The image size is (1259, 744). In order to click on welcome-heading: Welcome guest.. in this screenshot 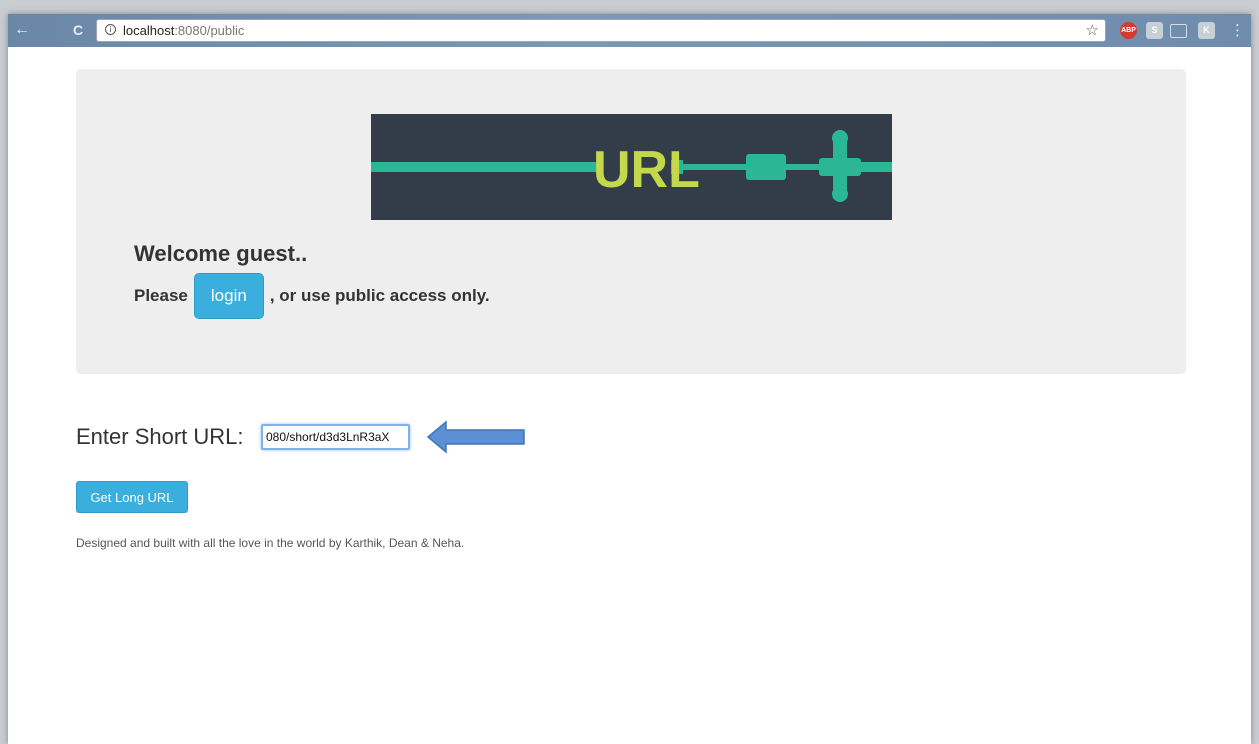, I will do `click(221, 253)`.